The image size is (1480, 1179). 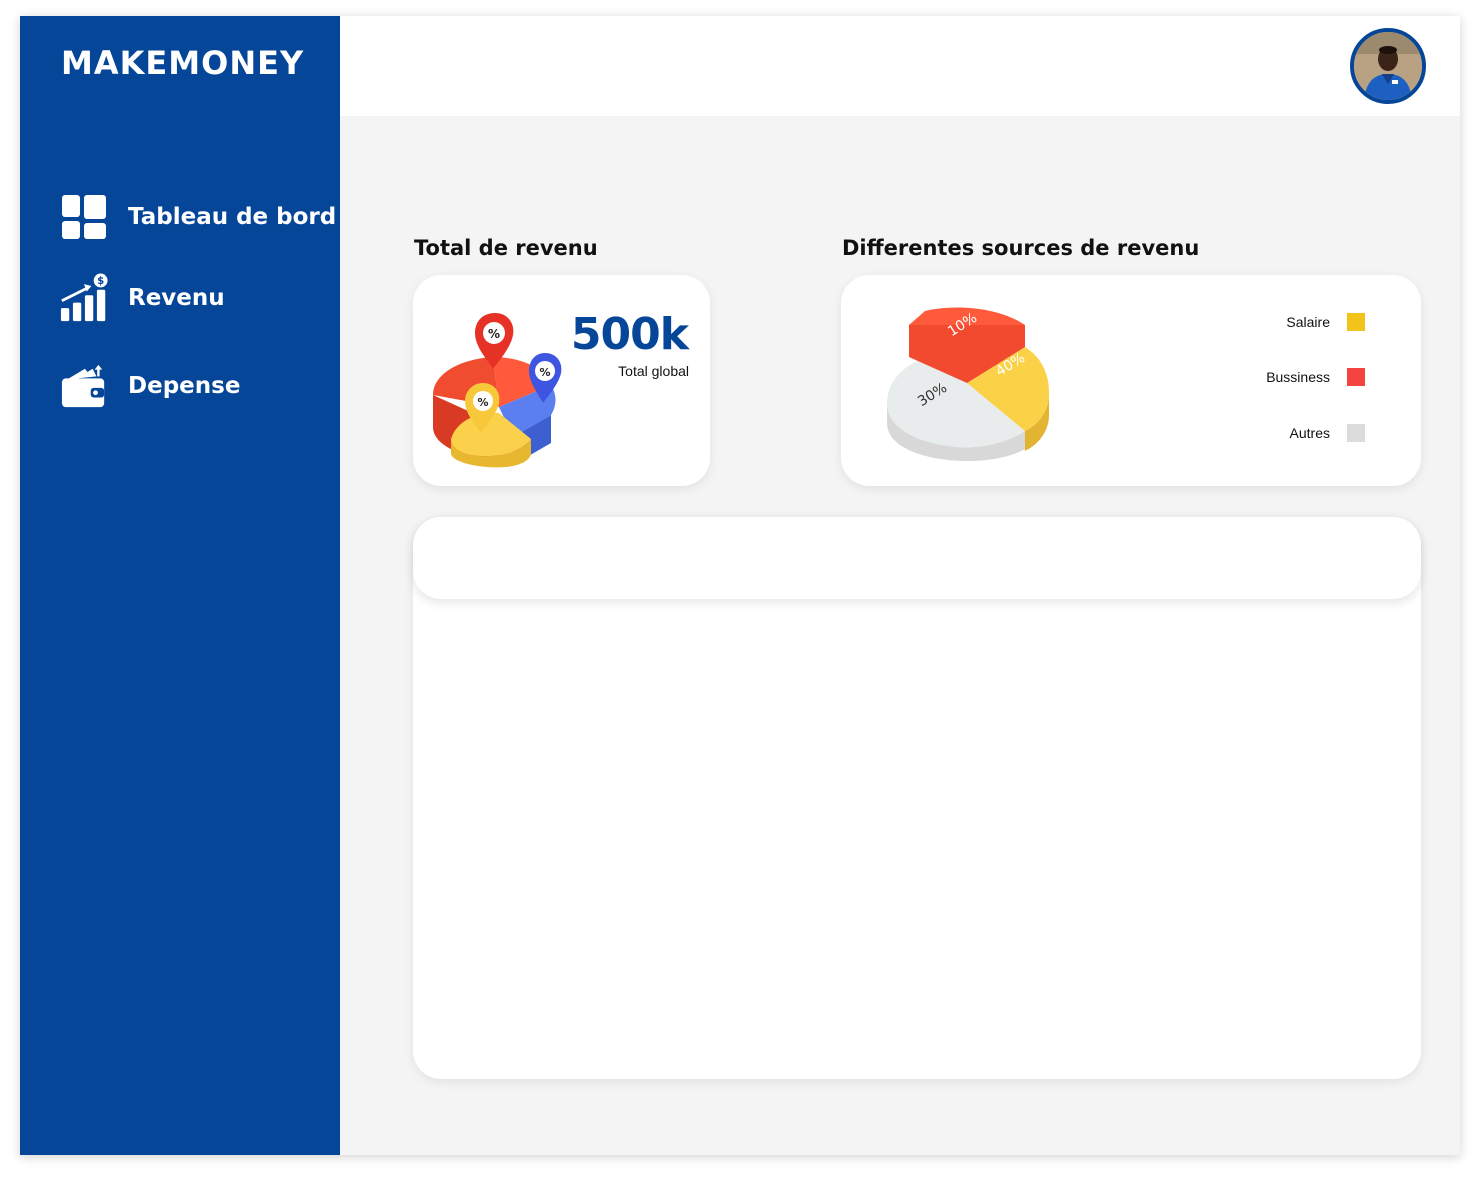 What do you see at coordinates (176, 298) in the screenshot?
I see `sidebar-item-label: Revenu` at bounding box center [176, 298].